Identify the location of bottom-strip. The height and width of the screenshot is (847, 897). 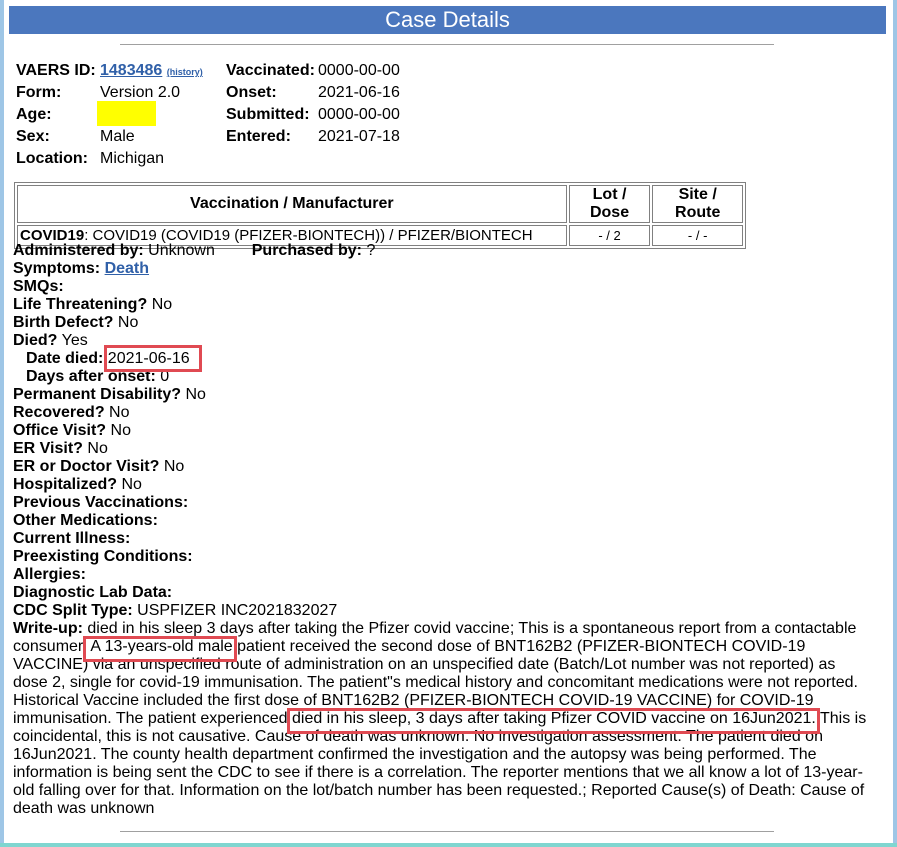
(448, 845).